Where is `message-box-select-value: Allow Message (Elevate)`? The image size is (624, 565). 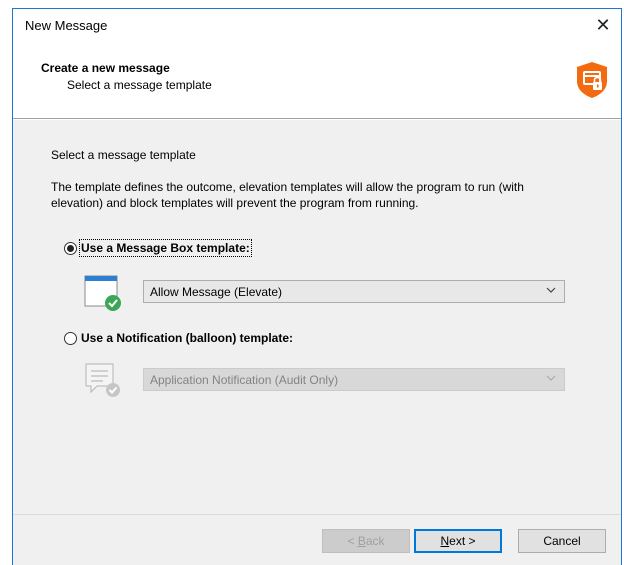 message-box-select-value: Allow Message (Elevate) is located at coordinates (216, 291).